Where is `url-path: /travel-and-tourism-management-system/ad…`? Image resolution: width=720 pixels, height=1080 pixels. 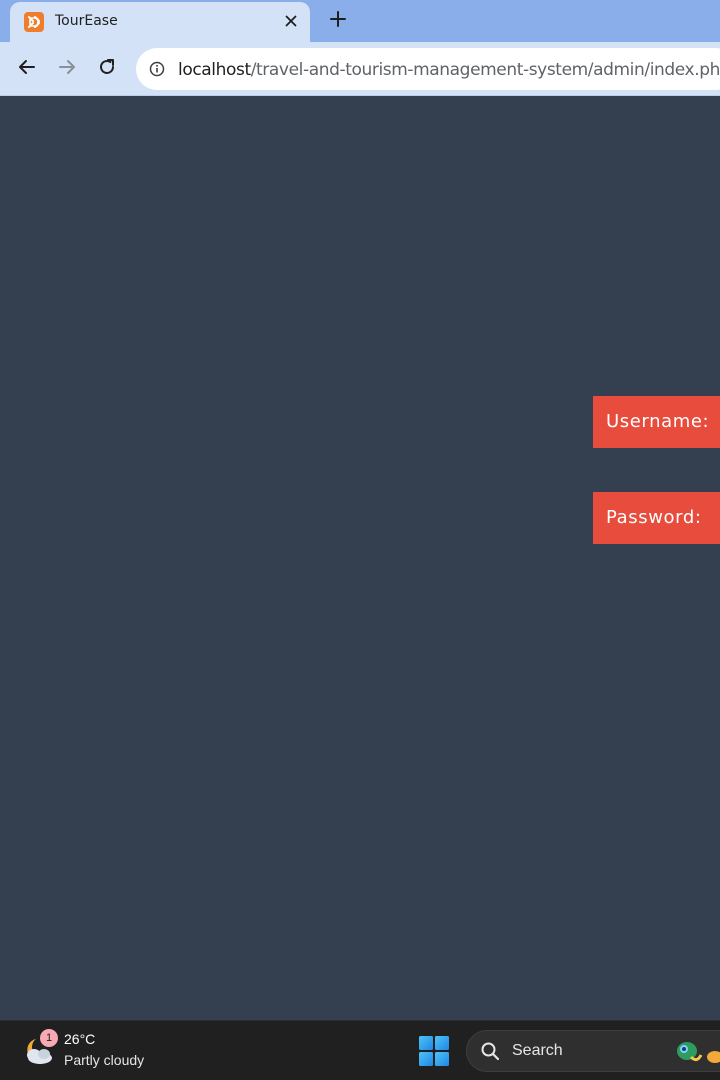 url-path: /travel-and-tourism-management-system/ad… is located at coordinates (485, 70).